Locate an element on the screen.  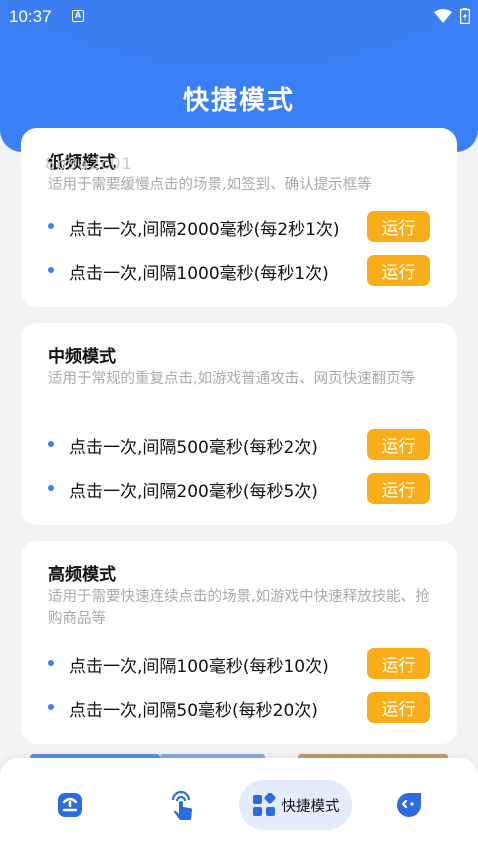
list-item: 点击一次,间隔1000毫秒(每秒1次) 运行 is located at coordinates (239, 270).